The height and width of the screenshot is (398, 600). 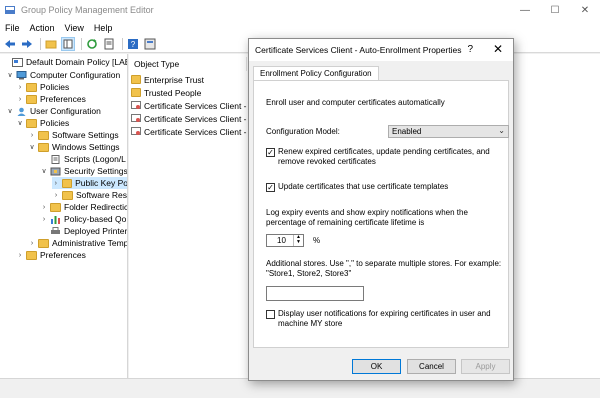 I want to click on tree-item-policies: › Policies, so click(x=42, y=87).